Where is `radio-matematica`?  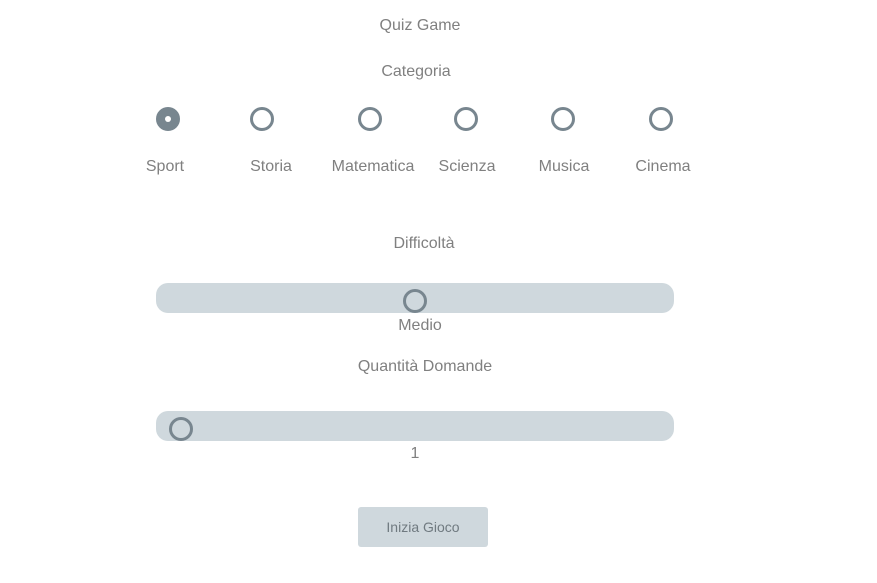 radio-matematica is located at coordinates (370, 119).